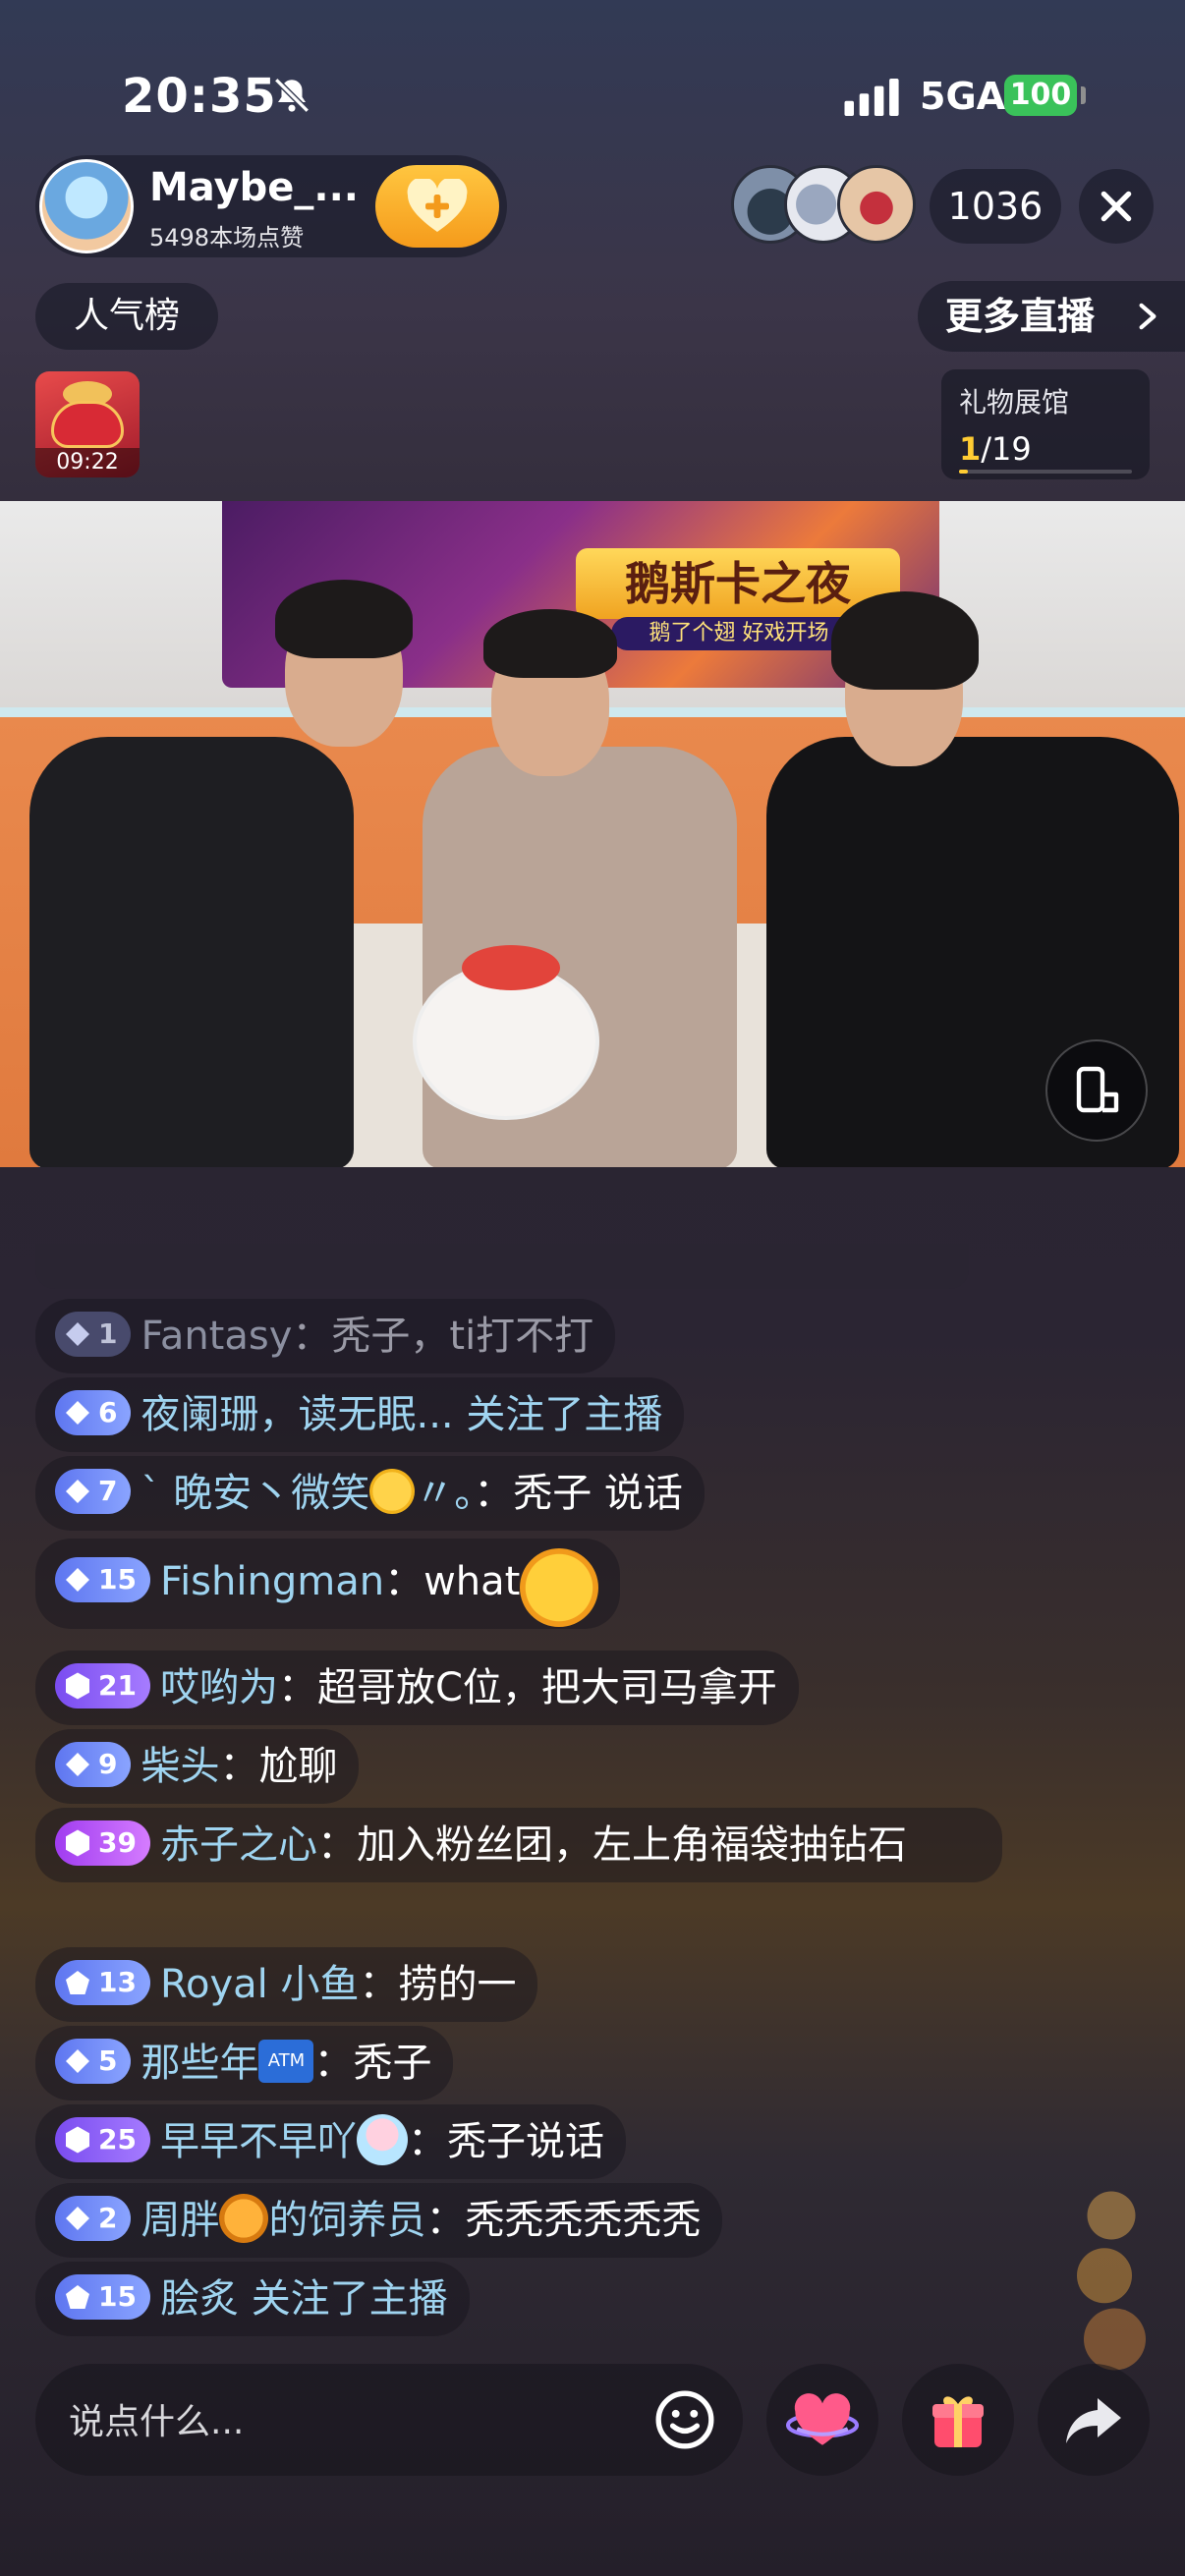 The width and height of the screenshot is (1185, 2576). I want to click on gift-hall-progress-fill, so click(964, 472).